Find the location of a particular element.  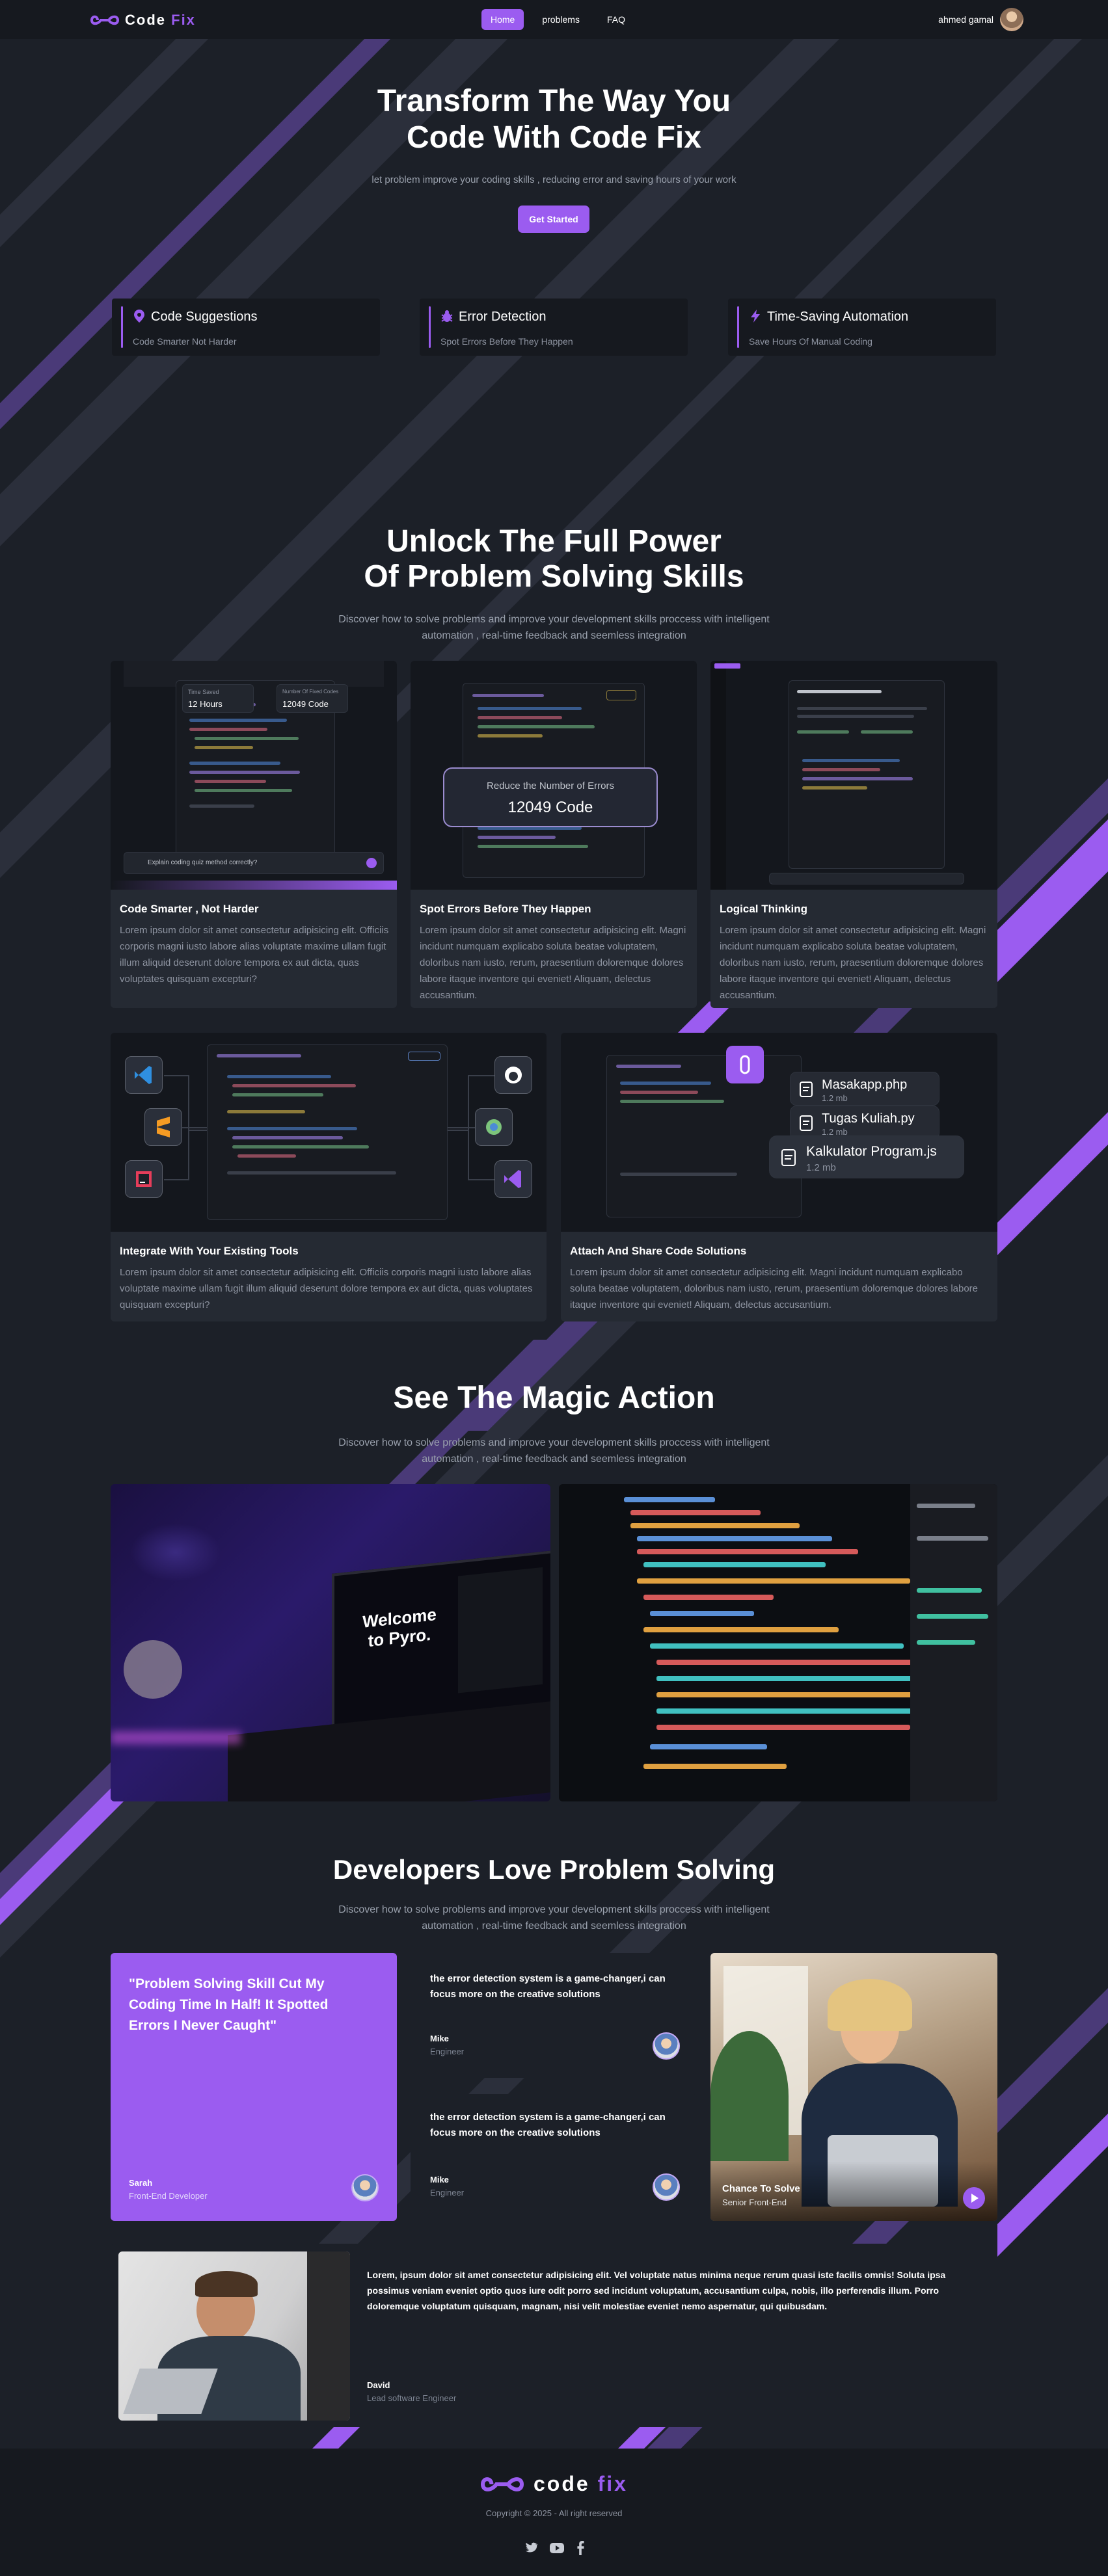

footer-logo-code: code is located at coordinates (562, 2483).